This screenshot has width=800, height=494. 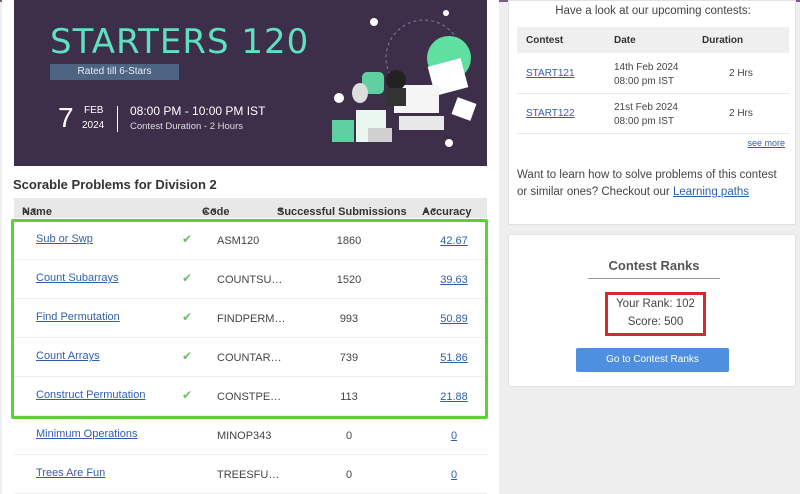 What do you see at coordinates (711, 192) in the screenshot?
I see `learning-paths-link: Learning paths` at bounding box center [711, 192].